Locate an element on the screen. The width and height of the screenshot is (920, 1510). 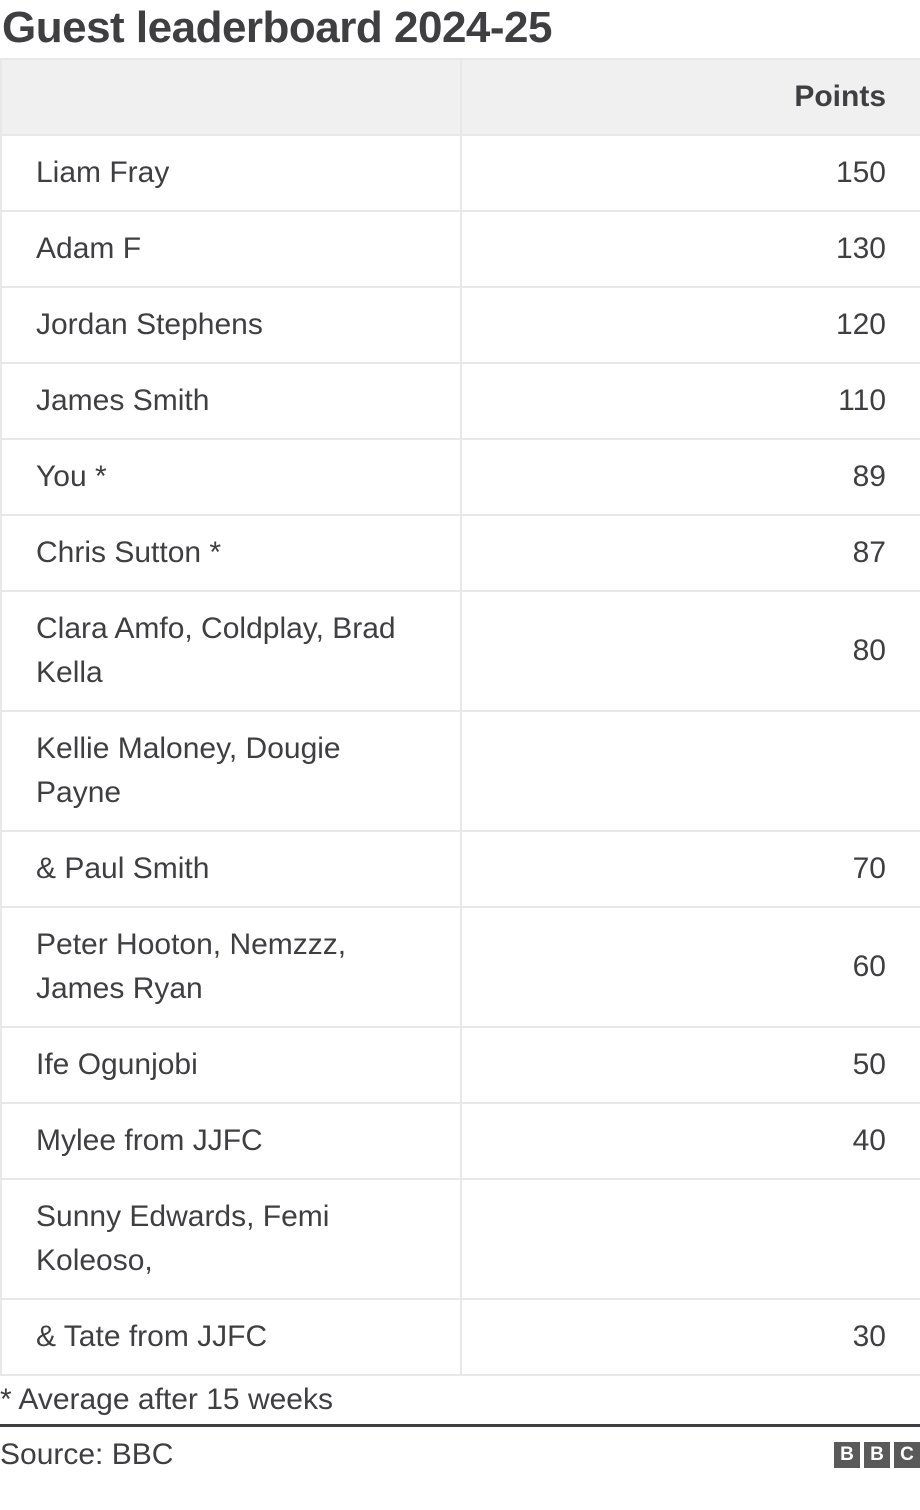
table-row: Adam F 130 is located at coordinates (460, 249).